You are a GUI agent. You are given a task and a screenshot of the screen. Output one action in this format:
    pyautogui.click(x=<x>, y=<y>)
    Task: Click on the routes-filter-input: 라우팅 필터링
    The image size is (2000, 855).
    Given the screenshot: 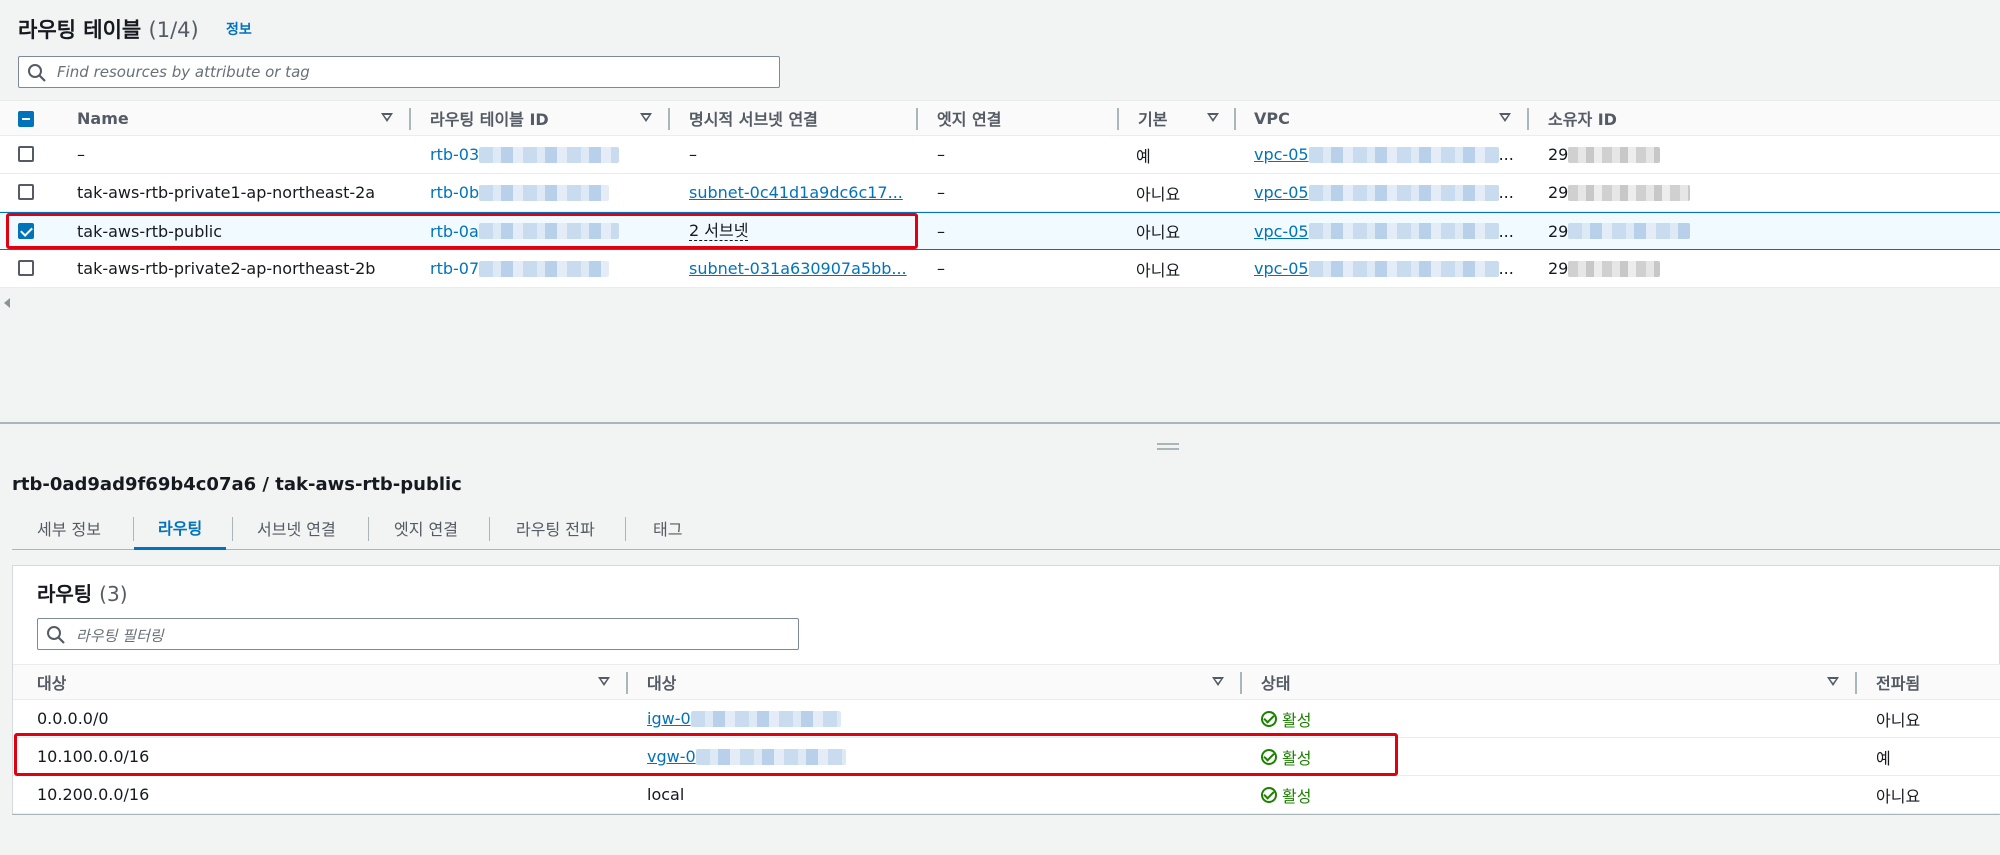 What is the action you would take?
    pyautogui.click(x=418, y=634)
    